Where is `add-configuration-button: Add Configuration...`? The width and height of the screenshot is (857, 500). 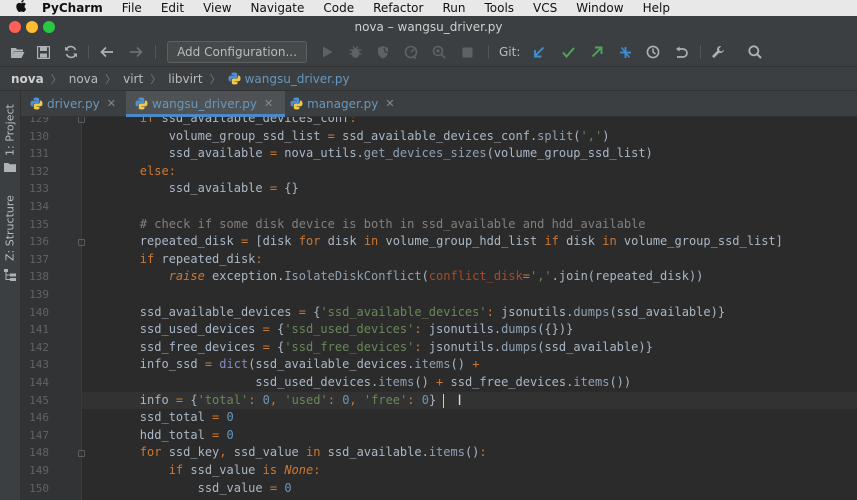
add-configuration-button: Add Configuration... is located at coordinates (237, 52).